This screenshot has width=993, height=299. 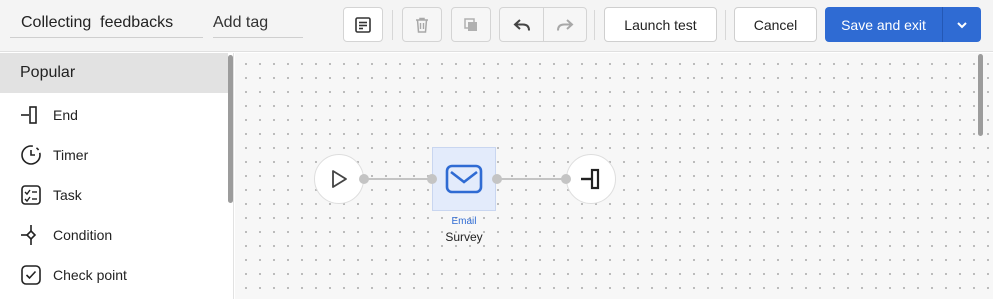 I want to click on delete-button, so click(x=422, y=24).